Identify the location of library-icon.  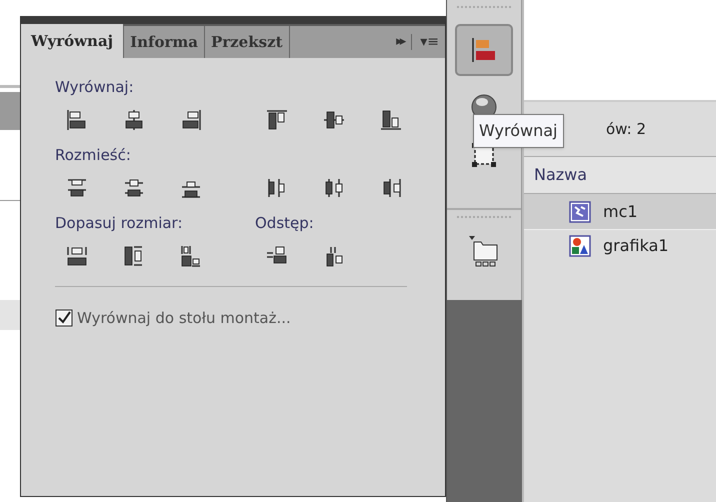
(484, 251).